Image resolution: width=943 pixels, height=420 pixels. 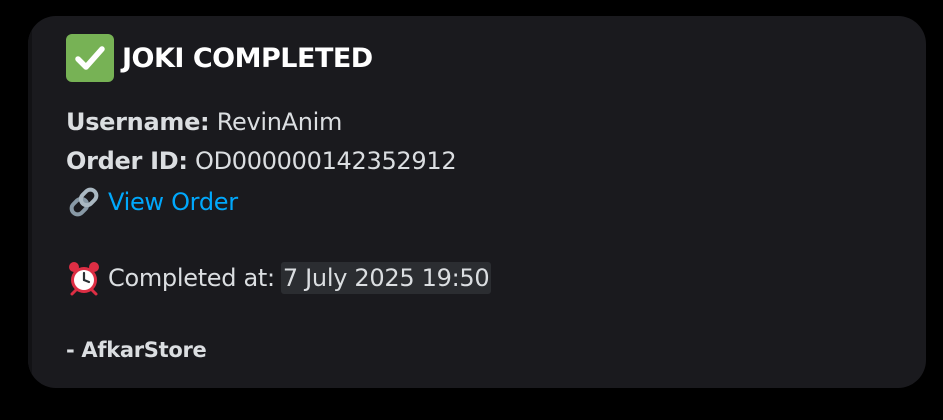 I want to click on completed-row: Completed at: 7 July 2025 19:50, so click(x=279, y=278).